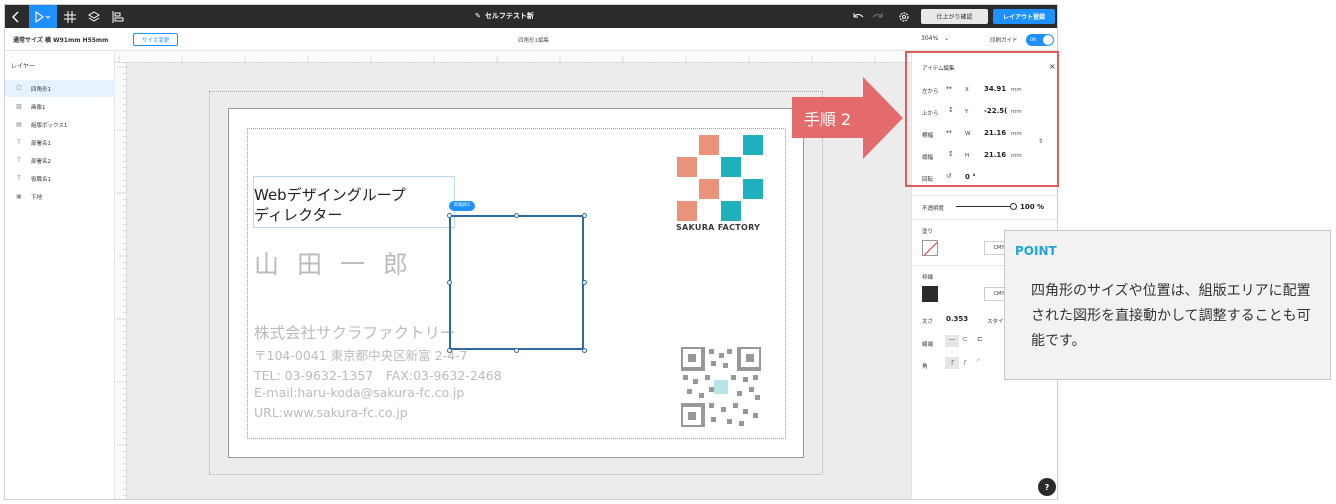 Image resolution: width=1336 pixels, height=504 pixels. What do you see at coordinates (925, 367) in the screenshot?
I see `corner-label: 角` at bounding box center [925, 367].